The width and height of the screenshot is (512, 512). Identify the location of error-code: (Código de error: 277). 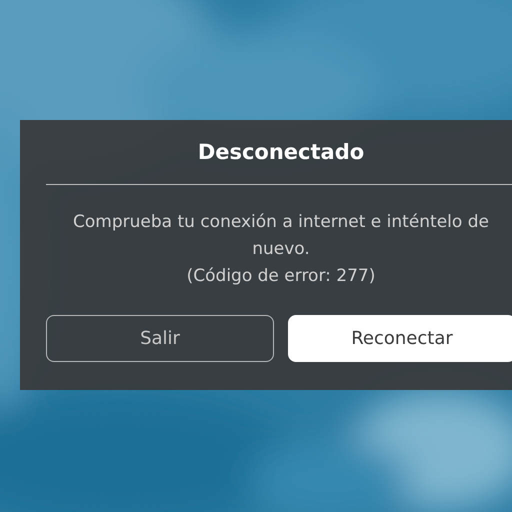
(281, 276).